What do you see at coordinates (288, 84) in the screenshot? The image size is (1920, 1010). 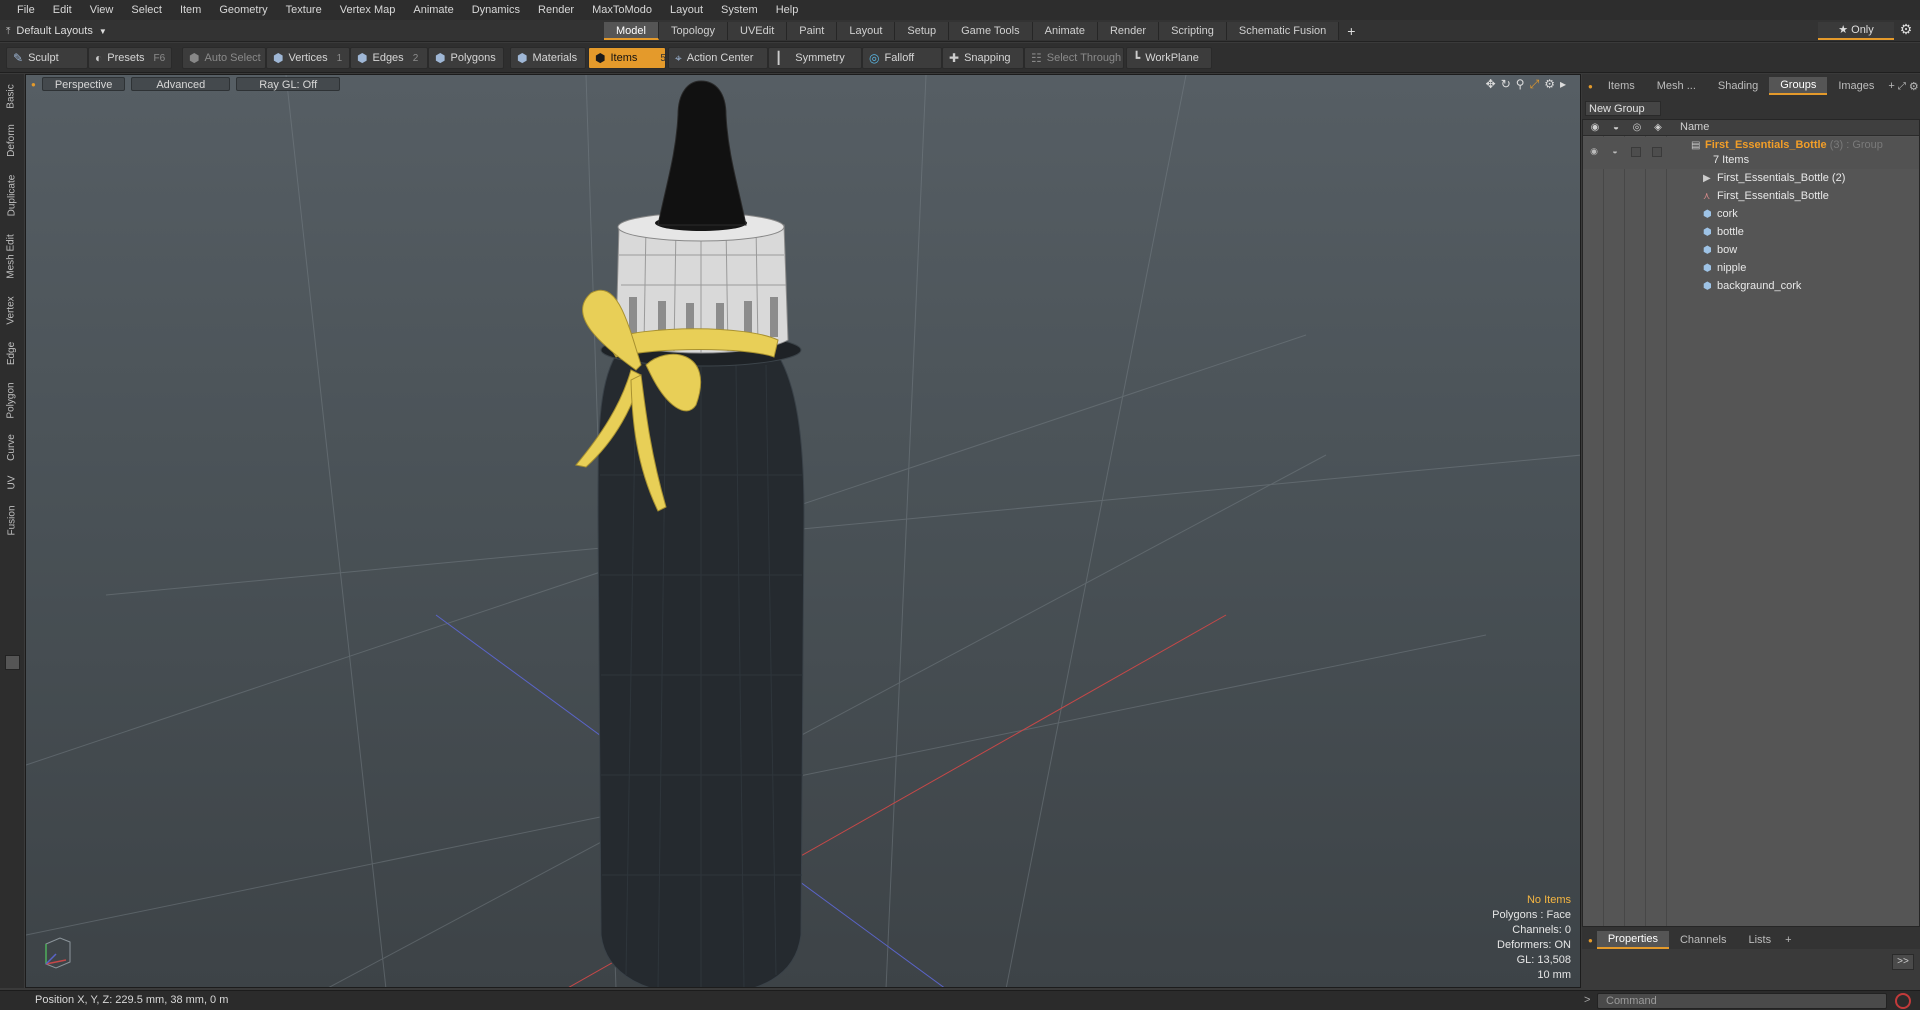 I see `raygl-toggle: Ray GL: Off` at bounding box center [288, 84].